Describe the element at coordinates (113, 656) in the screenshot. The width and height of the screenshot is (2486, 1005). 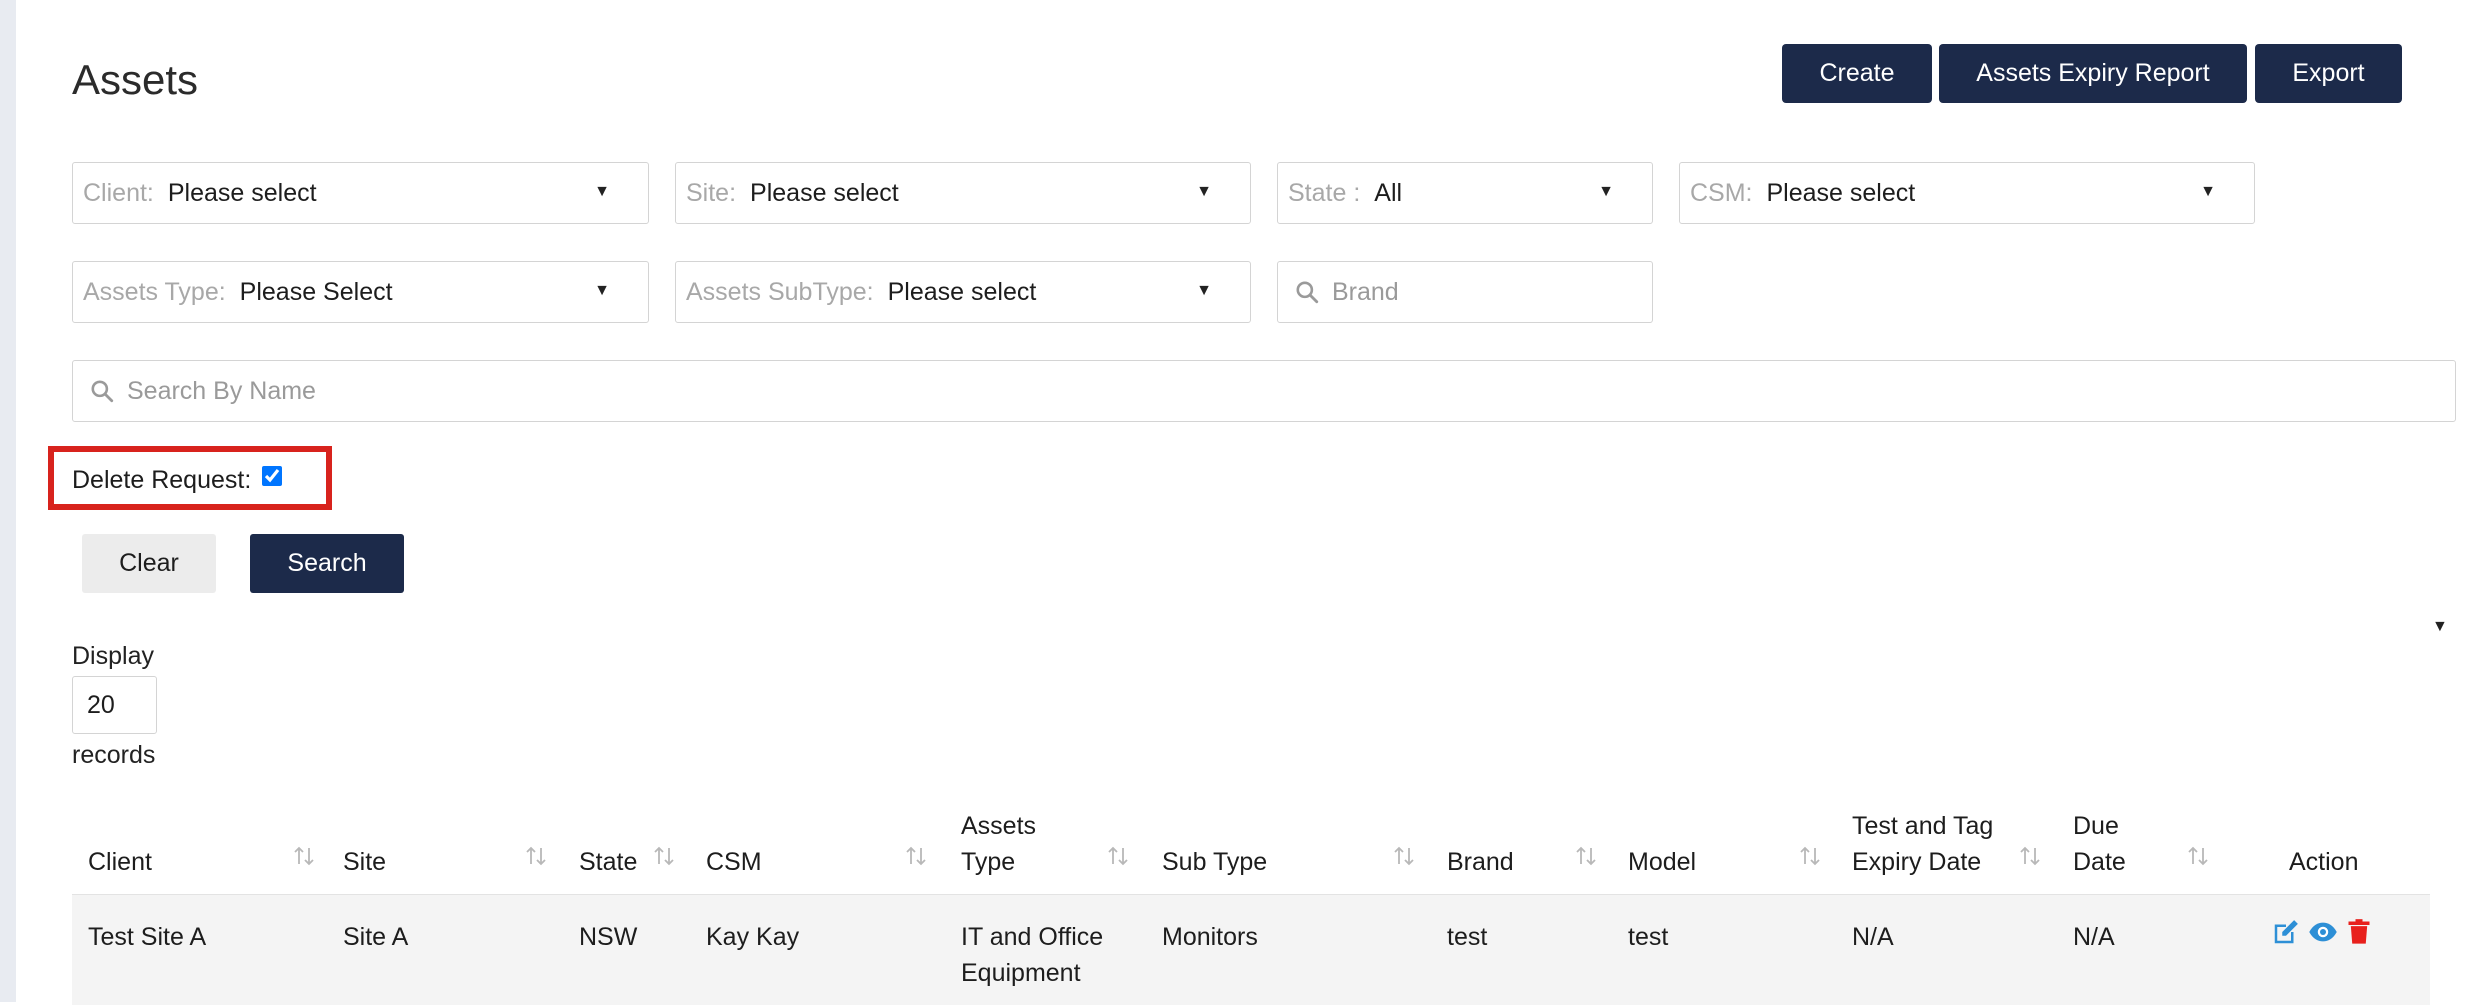
I see `display-label: Display` at that location.